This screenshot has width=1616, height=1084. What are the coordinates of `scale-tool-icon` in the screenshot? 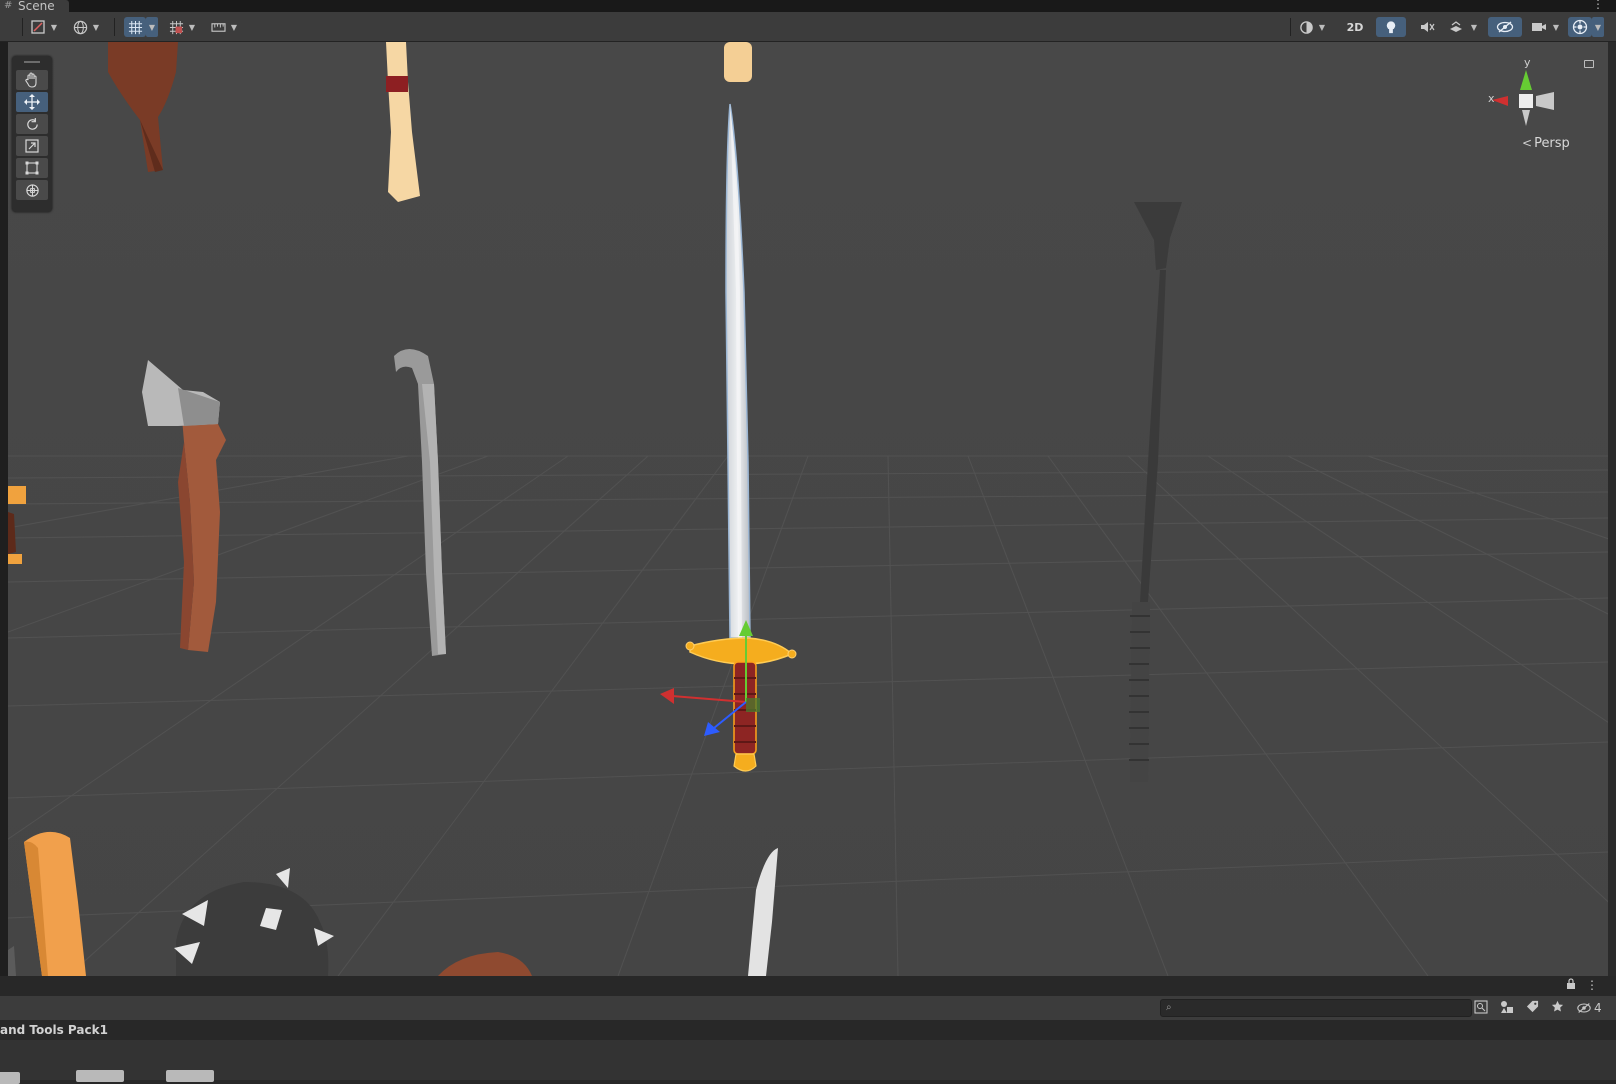 It's located at (32, 146).